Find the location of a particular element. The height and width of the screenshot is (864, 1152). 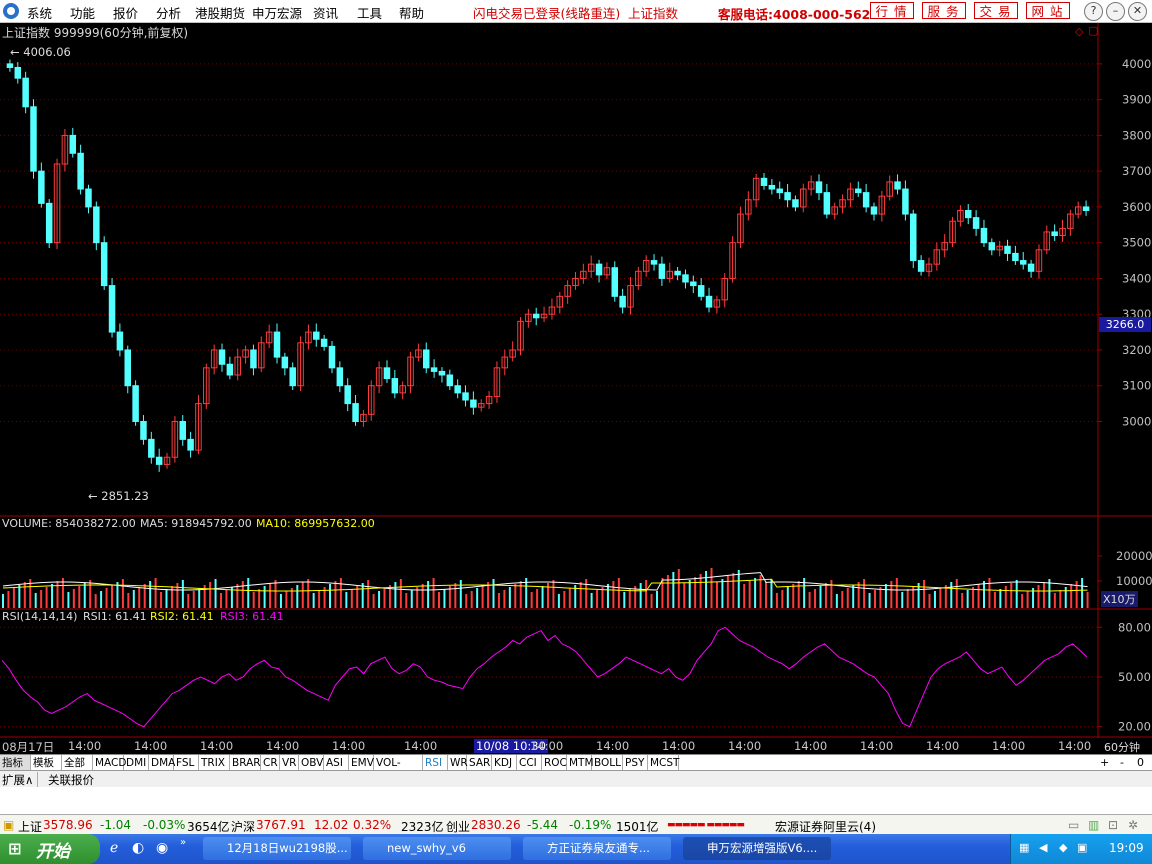

indicator-tab-macd: MACD is located at coordinates (109, 763).